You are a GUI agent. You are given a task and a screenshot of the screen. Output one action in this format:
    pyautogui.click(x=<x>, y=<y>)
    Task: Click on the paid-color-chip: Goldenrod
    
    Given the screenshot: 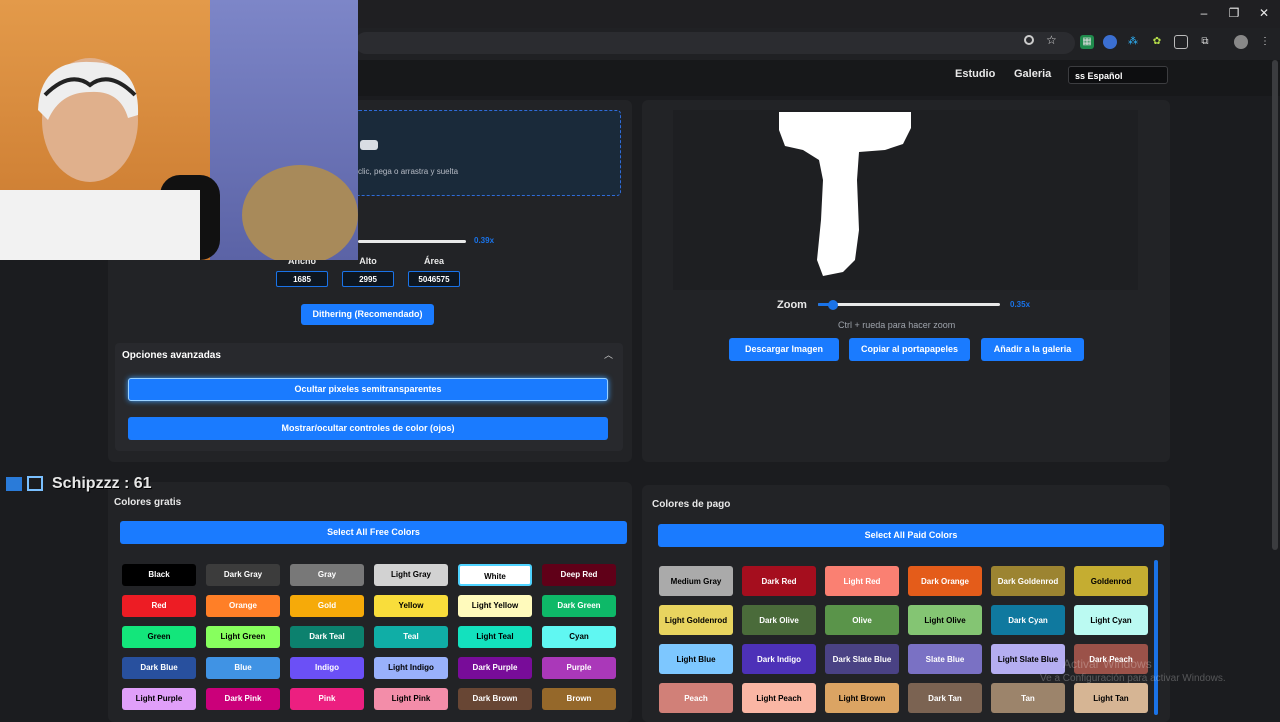 What is the action you would take?
    pyautogui.click(x=1111, y=581)
    